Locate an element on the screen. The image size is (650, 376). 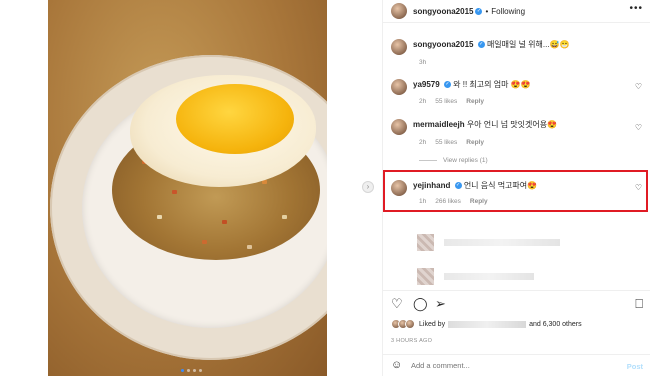
header-username: songyoona2015 is located at coordinates (443, 11).